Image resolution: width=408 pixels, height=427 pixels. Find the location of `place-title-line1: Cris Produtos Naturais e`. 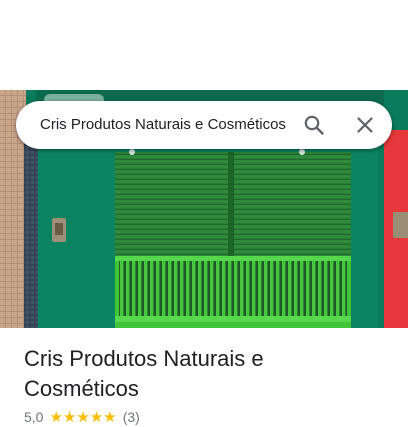

place-title-line1: Cris Produtos Naturais e is located at coordinates (144, 358).